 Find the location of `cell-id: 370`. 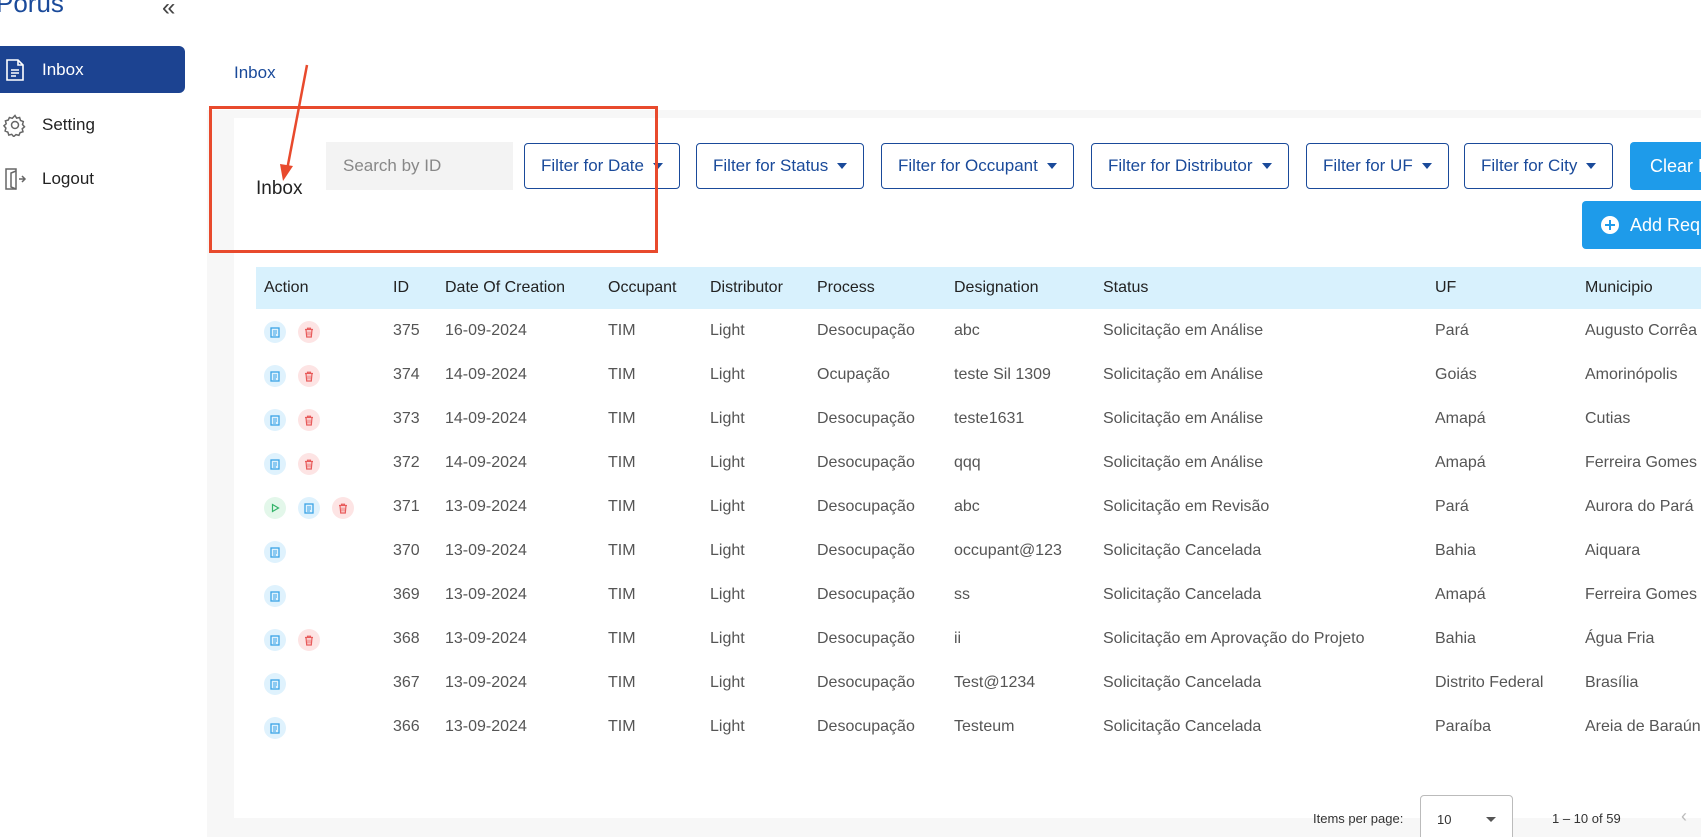

cell-id: 370 is located at coordinates (406, 550).